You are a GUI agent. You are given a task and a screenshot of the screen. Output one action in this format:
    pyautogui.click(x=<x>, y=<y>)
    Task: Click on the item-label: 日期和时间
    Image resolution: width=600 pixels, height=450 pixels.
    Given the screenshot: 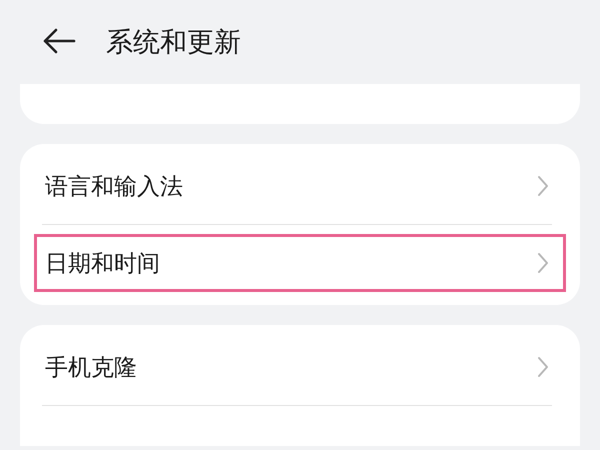 What is the action you would take?
    pyautogui.click(x=102, y=264)
    